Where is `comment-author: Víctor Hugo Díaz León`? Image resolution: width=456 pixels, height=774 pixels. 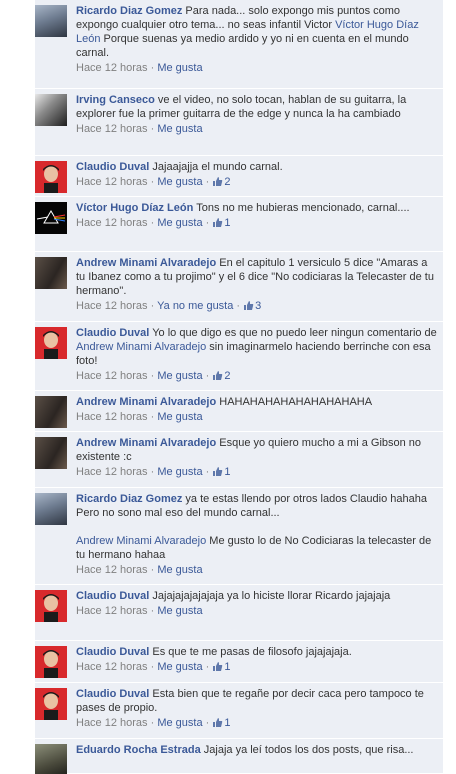 comment-author: Víctor Hugo Díaz León is located at coordinates (134, 208).